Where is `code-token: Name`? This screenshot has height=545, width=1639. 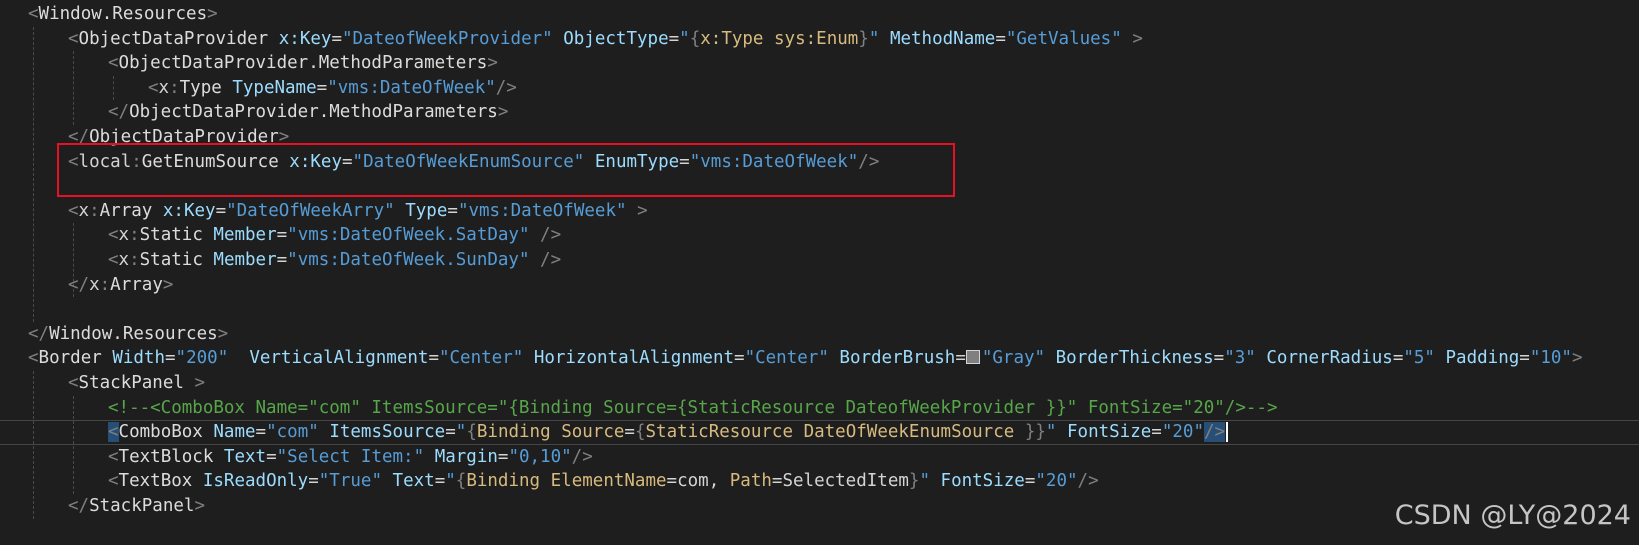
code-token: Name is located at coordinates (234, 432).